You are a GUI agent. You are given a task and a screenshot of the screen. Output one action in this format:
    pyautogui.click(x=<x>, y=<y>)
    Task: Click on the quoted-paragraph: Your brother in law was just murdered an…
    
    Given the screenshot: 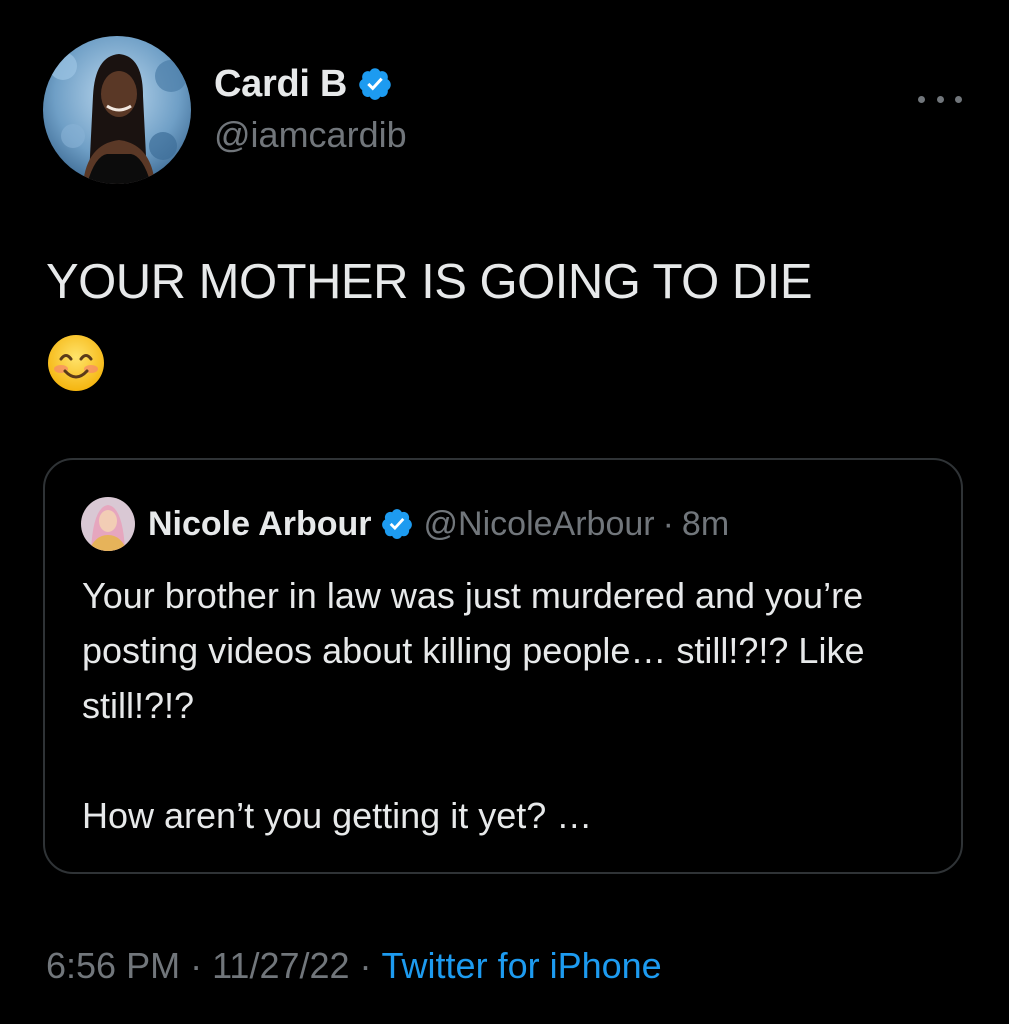 What is the action you would take?
    pyautogui.click(x=473, y=650)
    